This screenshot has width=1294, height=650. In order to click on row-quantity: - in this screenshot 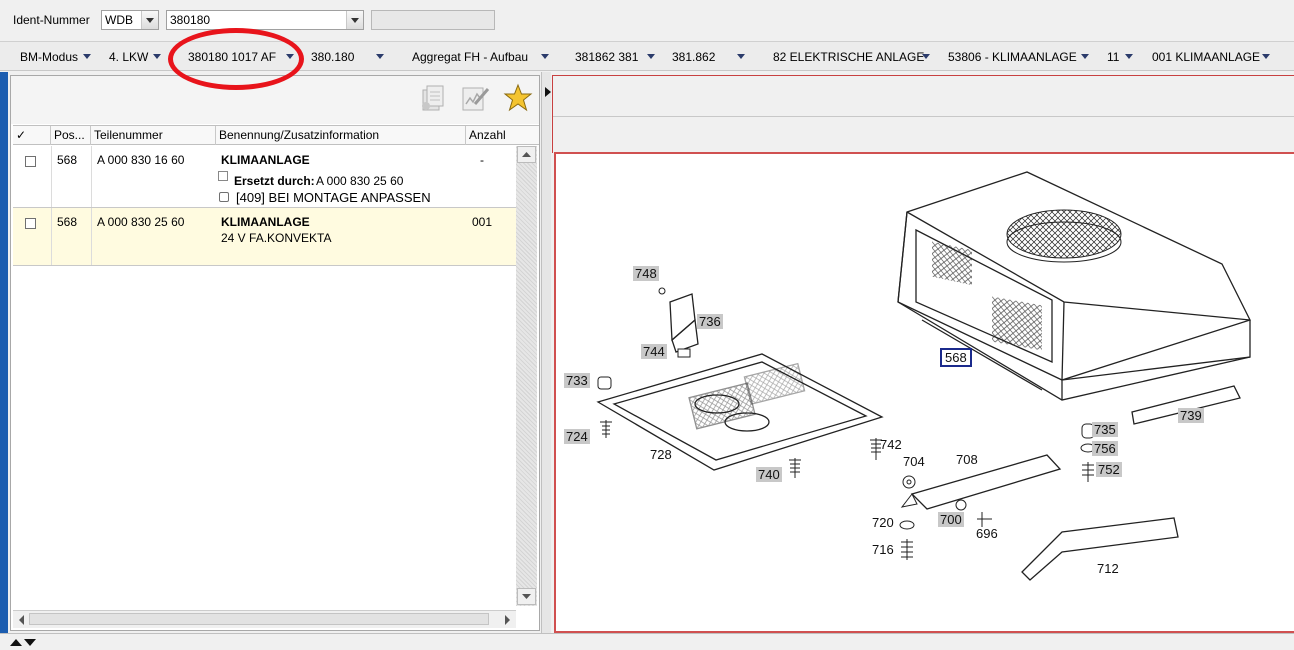, I will do `click(482, 160)`.